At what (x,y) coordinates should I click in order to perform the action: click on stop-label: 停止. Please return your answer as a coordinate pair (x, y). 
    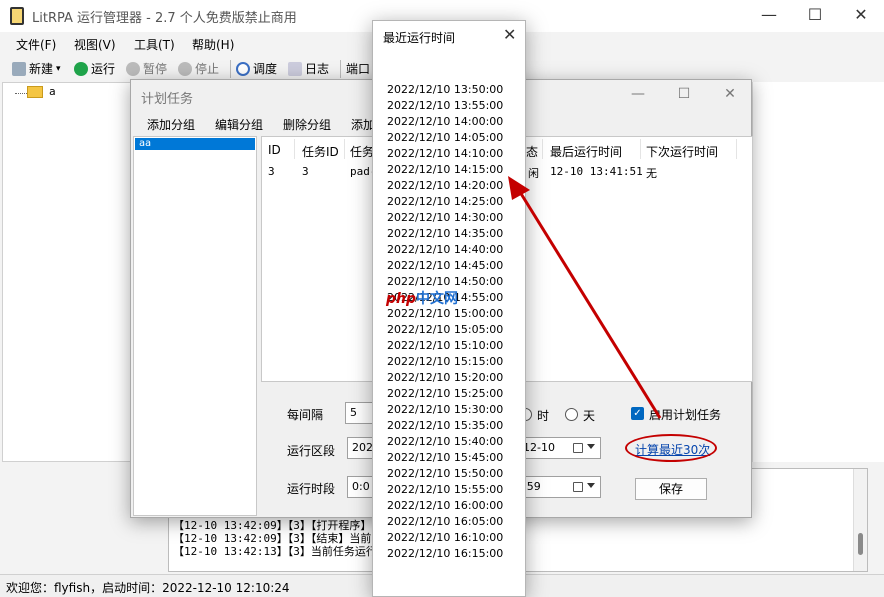
    Looking at the image, I should click on (207, 69).